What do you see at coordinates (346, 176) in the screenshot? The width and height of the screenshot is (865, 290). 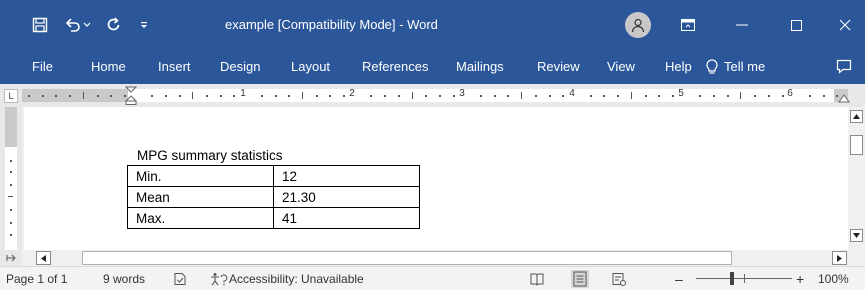 I see `table-cell-value: 12` at bounding box center [346, 176].